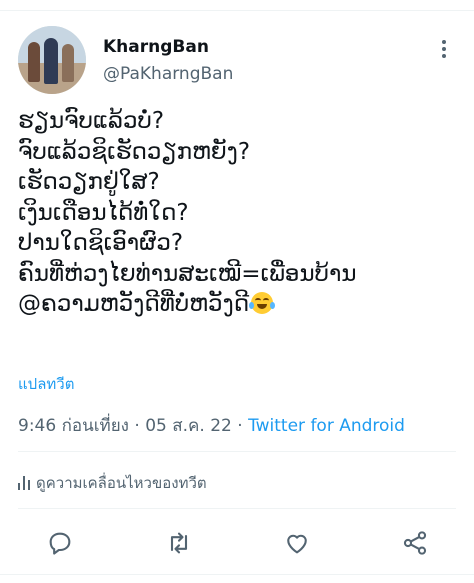 The width and height of the screenshot is (474, 583). What do you see at coordinates (168, 74) in the screenshot?
I see `user-handle: @PaKharngBan` at bounding box center [168, 74].